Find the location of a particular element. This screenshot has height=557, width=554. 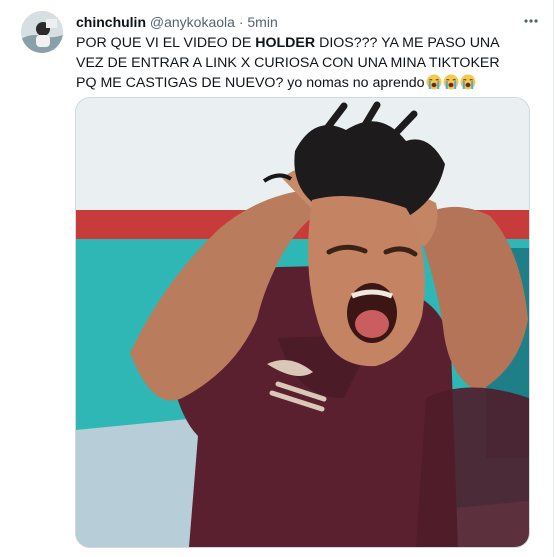

user-handle: @anykokaola is located at coordinates (192, 22).